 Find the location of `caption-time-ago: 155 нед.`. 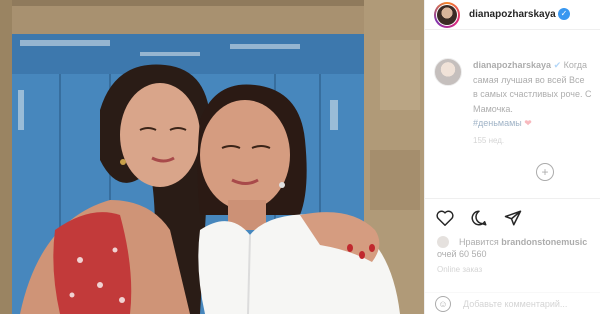

caption-time-ago: 155 нед. is located at coordinates (489, 140).